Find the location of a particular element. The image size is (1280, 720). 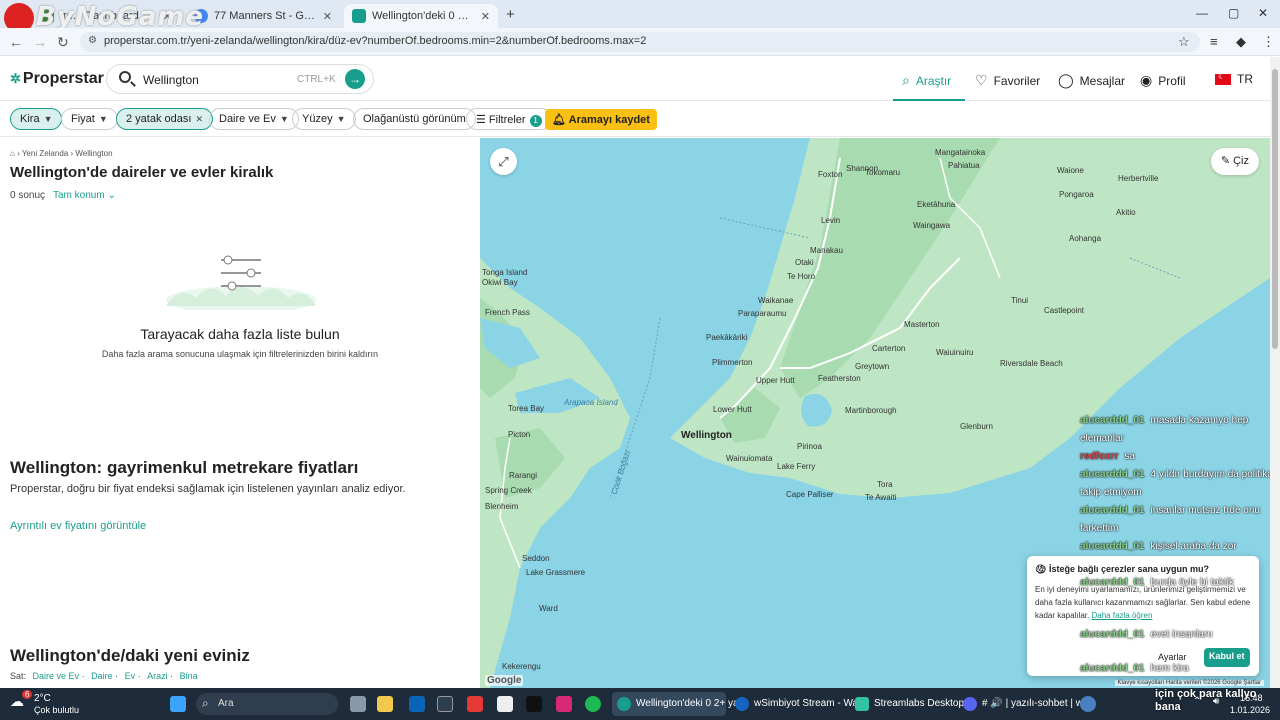

weather-desc: Çok bulutlu is located at coordinates (56, 710).